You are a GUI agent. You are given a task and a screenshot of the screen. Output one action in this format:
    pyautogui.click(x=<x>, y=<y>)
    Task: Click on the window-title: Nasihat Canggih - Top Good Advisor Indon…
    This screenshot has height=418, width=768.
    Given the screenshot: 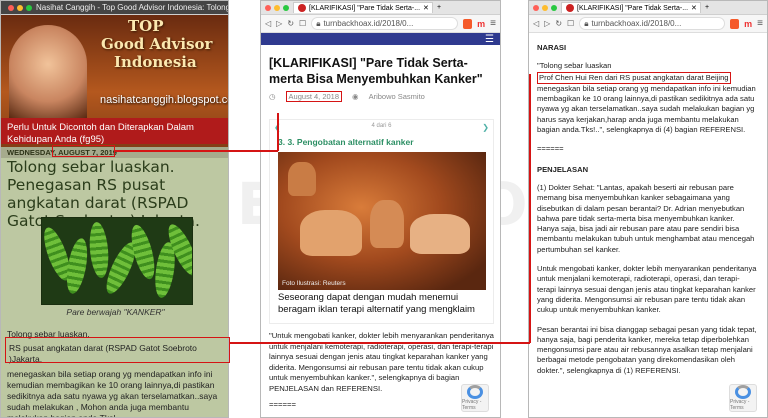 What is the action you would take?
    pyautogui.click(x=132, y=7)
    